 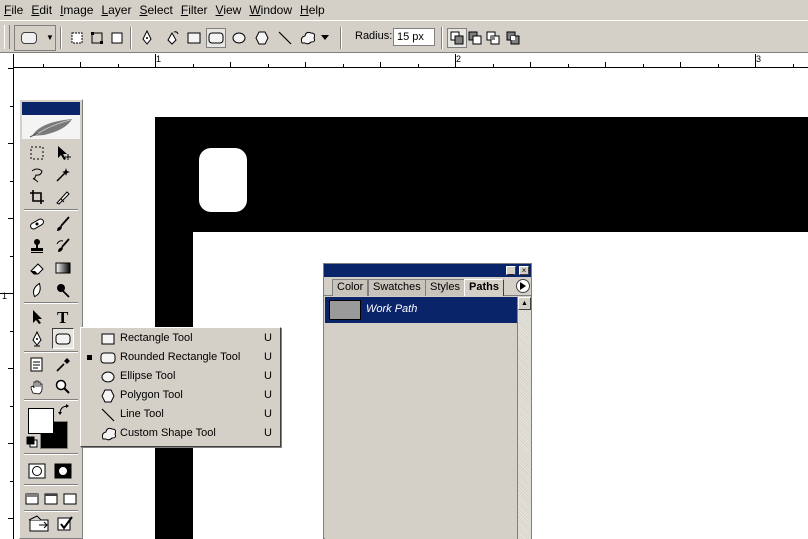 What do you see at coordinates (268, 395) in the screenshot?
I see `flyout-item-shortcut: U` at bounding box center [268, 395].